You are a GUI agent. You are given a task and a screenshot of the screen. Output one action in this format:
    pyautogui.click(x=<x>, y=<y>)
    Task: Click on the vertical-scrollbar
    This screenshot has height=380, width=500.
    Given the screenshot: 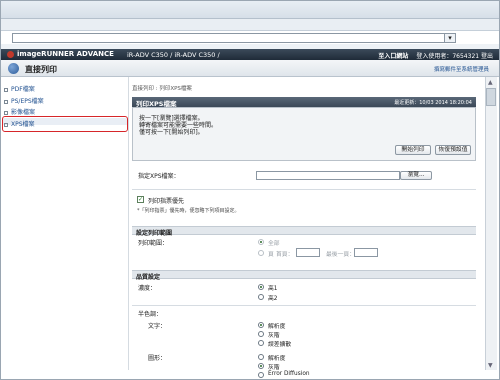 What is the action you would take?
    pyautogui.click(x=491, y=223)
    